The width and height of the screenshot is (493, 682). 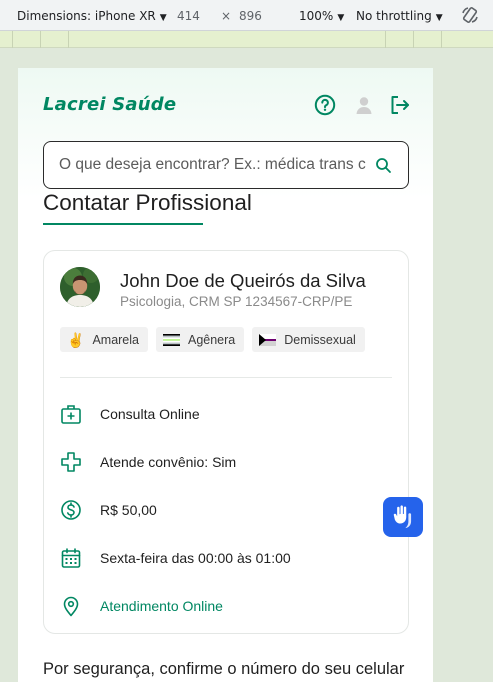 I want to click on consult-type-row: Consulta Online, so click(x=130, y=414).